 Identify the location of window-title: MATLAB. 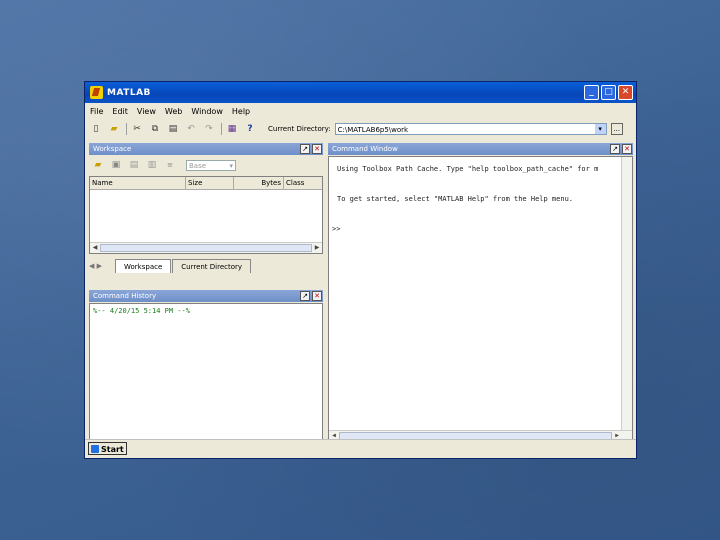
(129, 92).